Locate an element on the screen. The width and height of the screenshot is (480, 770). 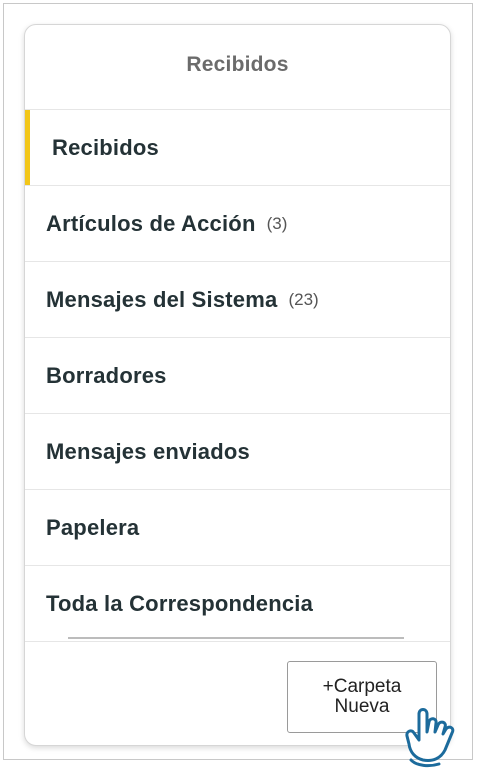
folder-item-borradores: Borradores is located at coordinates (237, 376).